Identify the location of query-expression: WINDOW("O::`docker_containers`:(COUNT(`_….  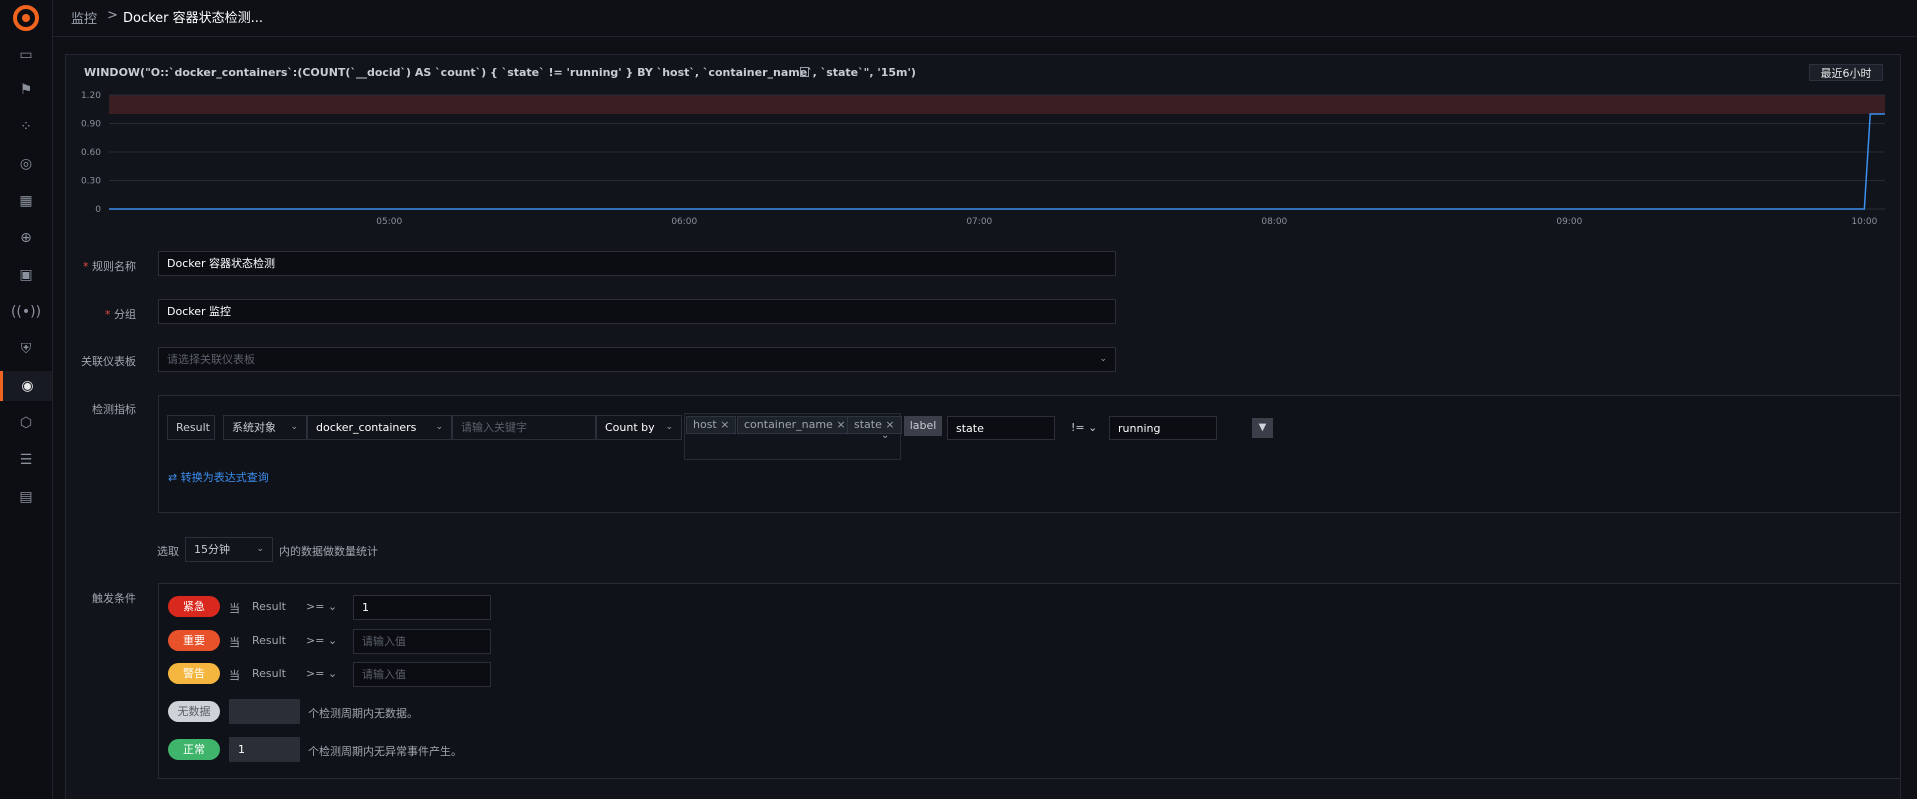
(500, 72).